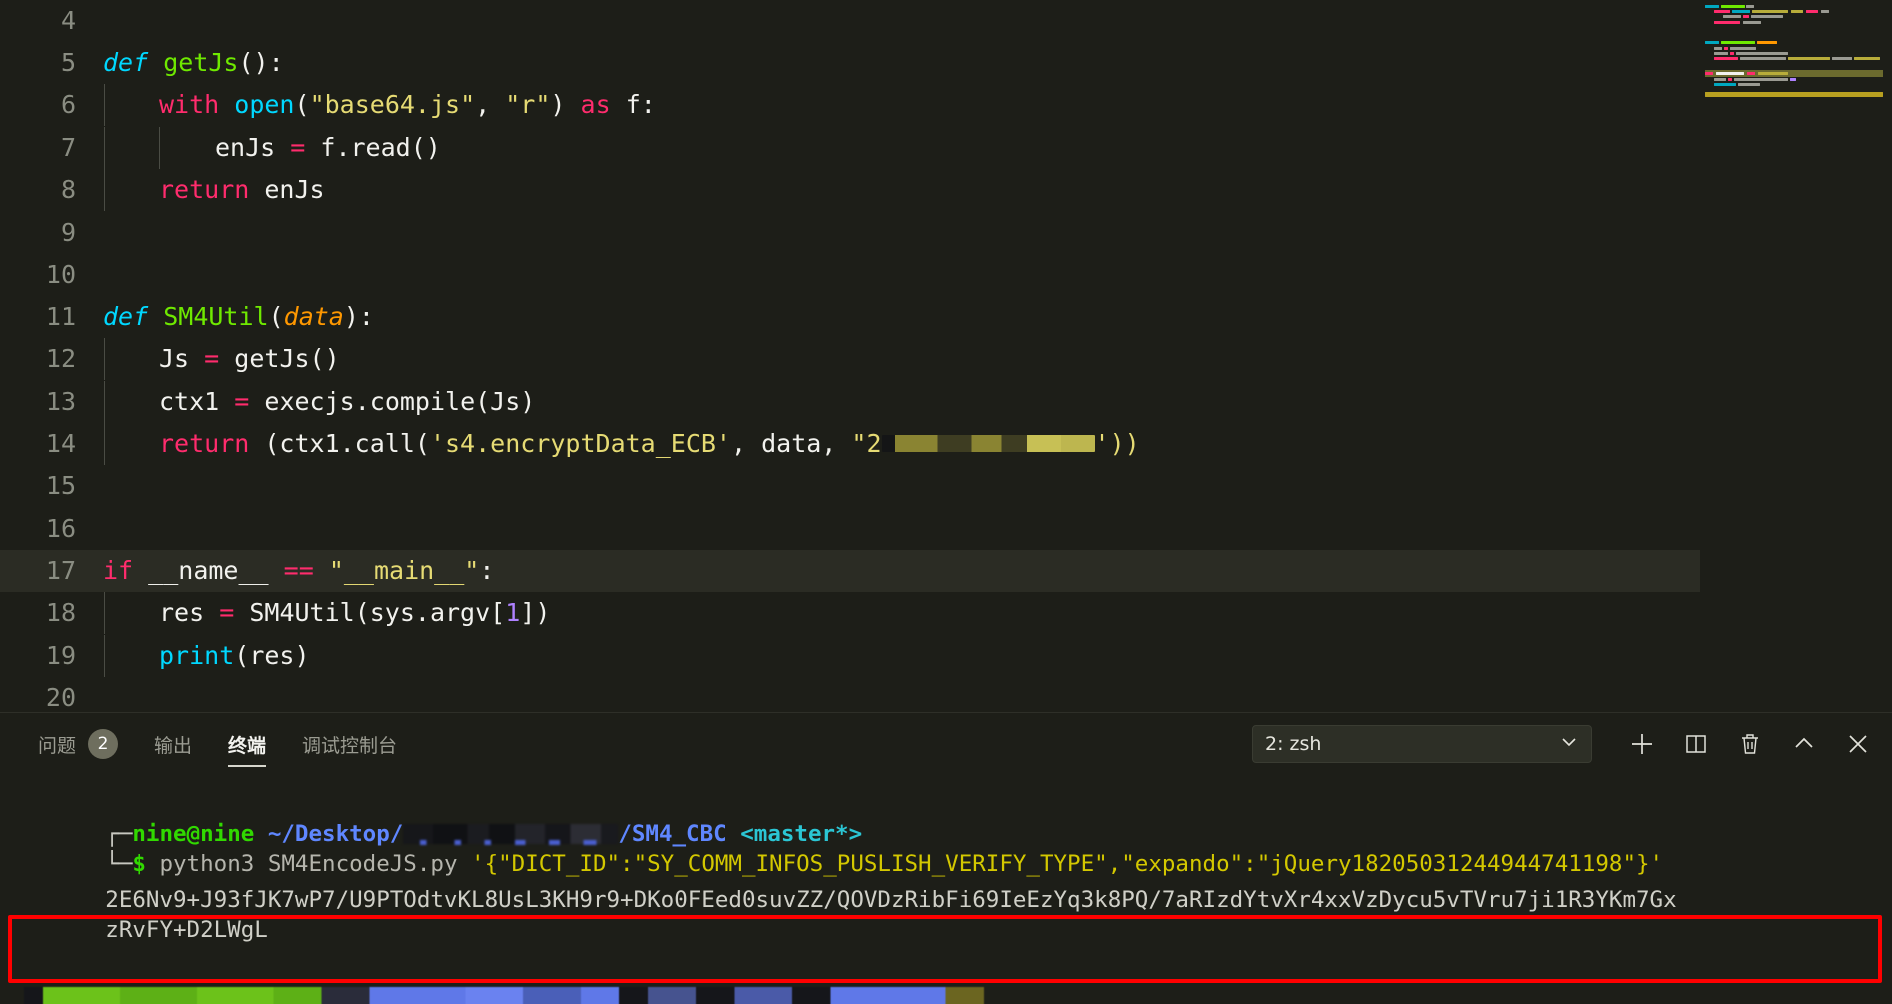 The image size is (1892, 1004). What do you see at coordinates (189, 401) in the screenshot?
I see `token-ctx1: ctx1` at bounding box center [189, 401].